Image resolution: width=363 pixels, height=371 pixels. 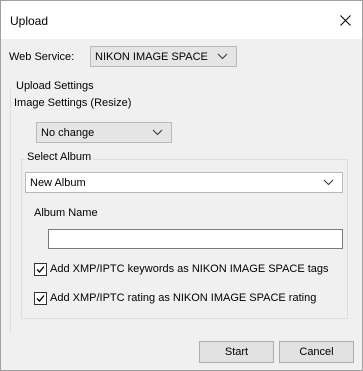 I want to click on close-button, so click(x=345, y=20).